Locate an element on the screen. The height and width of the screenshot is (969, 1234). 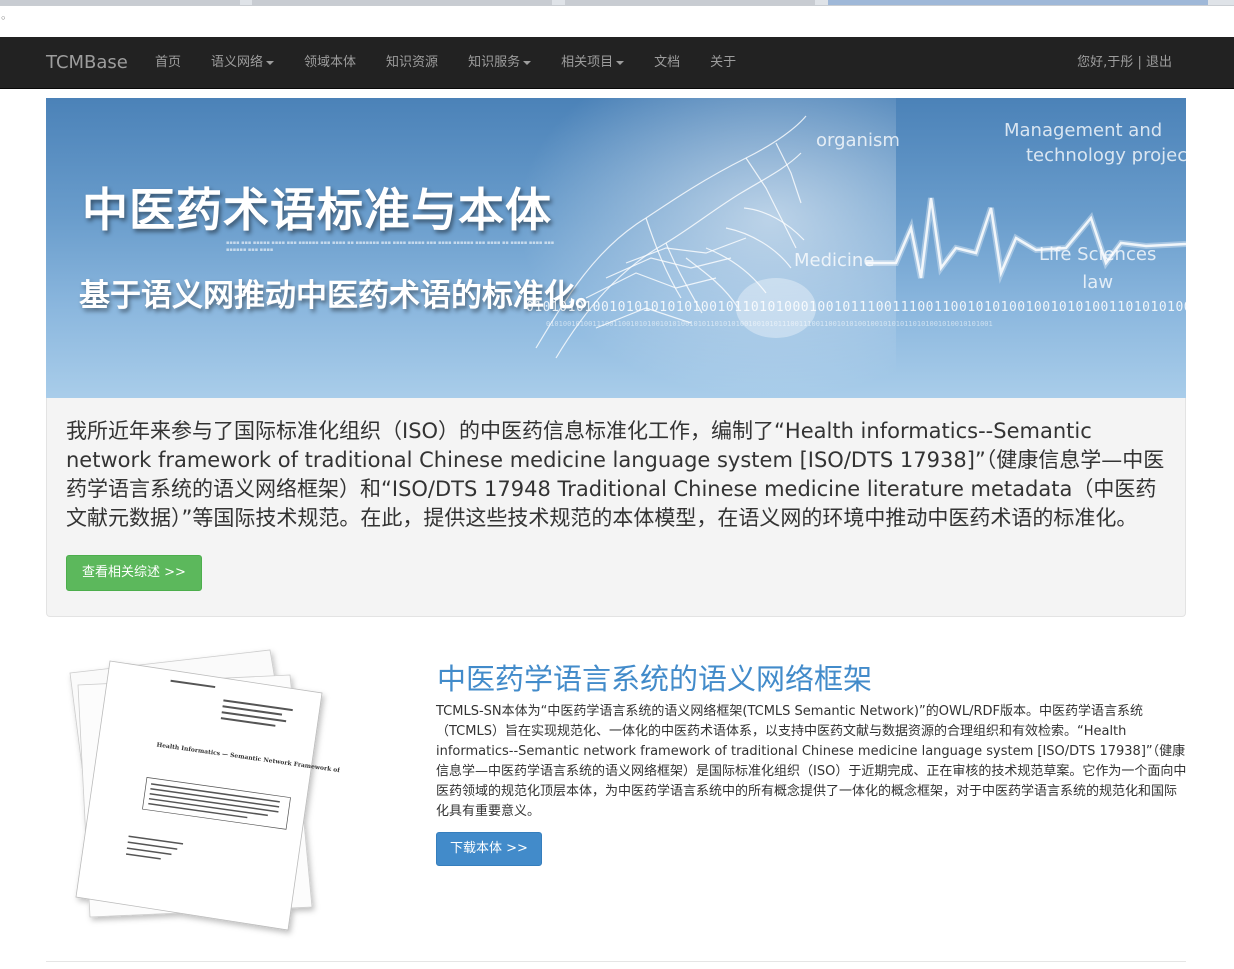
banner-word-medicine: Medicine is located at coordinates (834, 260).